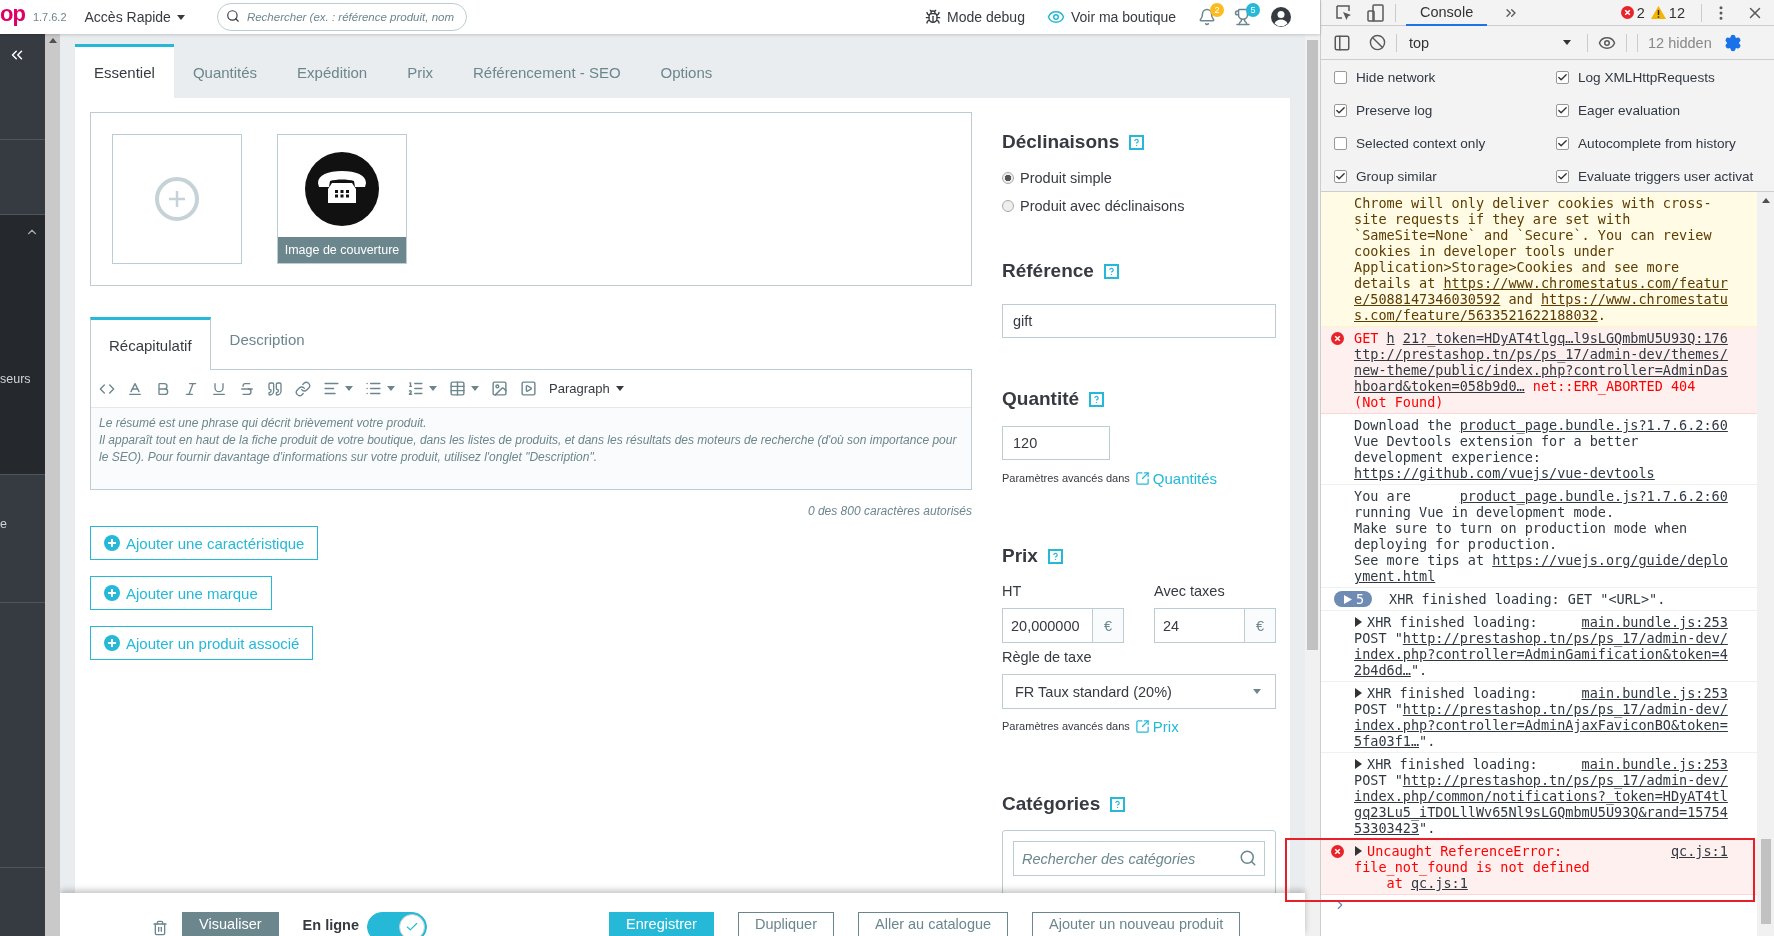 Image resolution: width=1774 pixels, height=936 pixels. What do you see at coordinates (341, 17) in the screenshot?
I see `search-field: Rechercher (ex. : référence produit, nom` at bounding box center [341, 17].